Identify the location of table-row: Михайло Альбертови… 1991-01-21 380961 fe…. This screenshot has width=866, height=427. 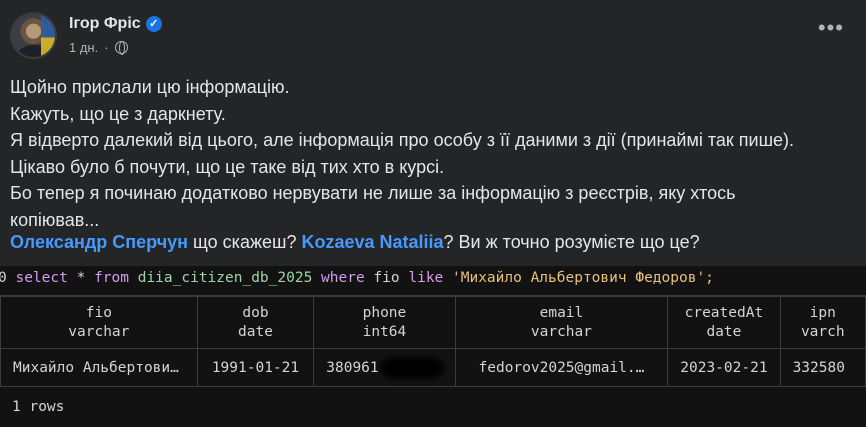
(433, 367).